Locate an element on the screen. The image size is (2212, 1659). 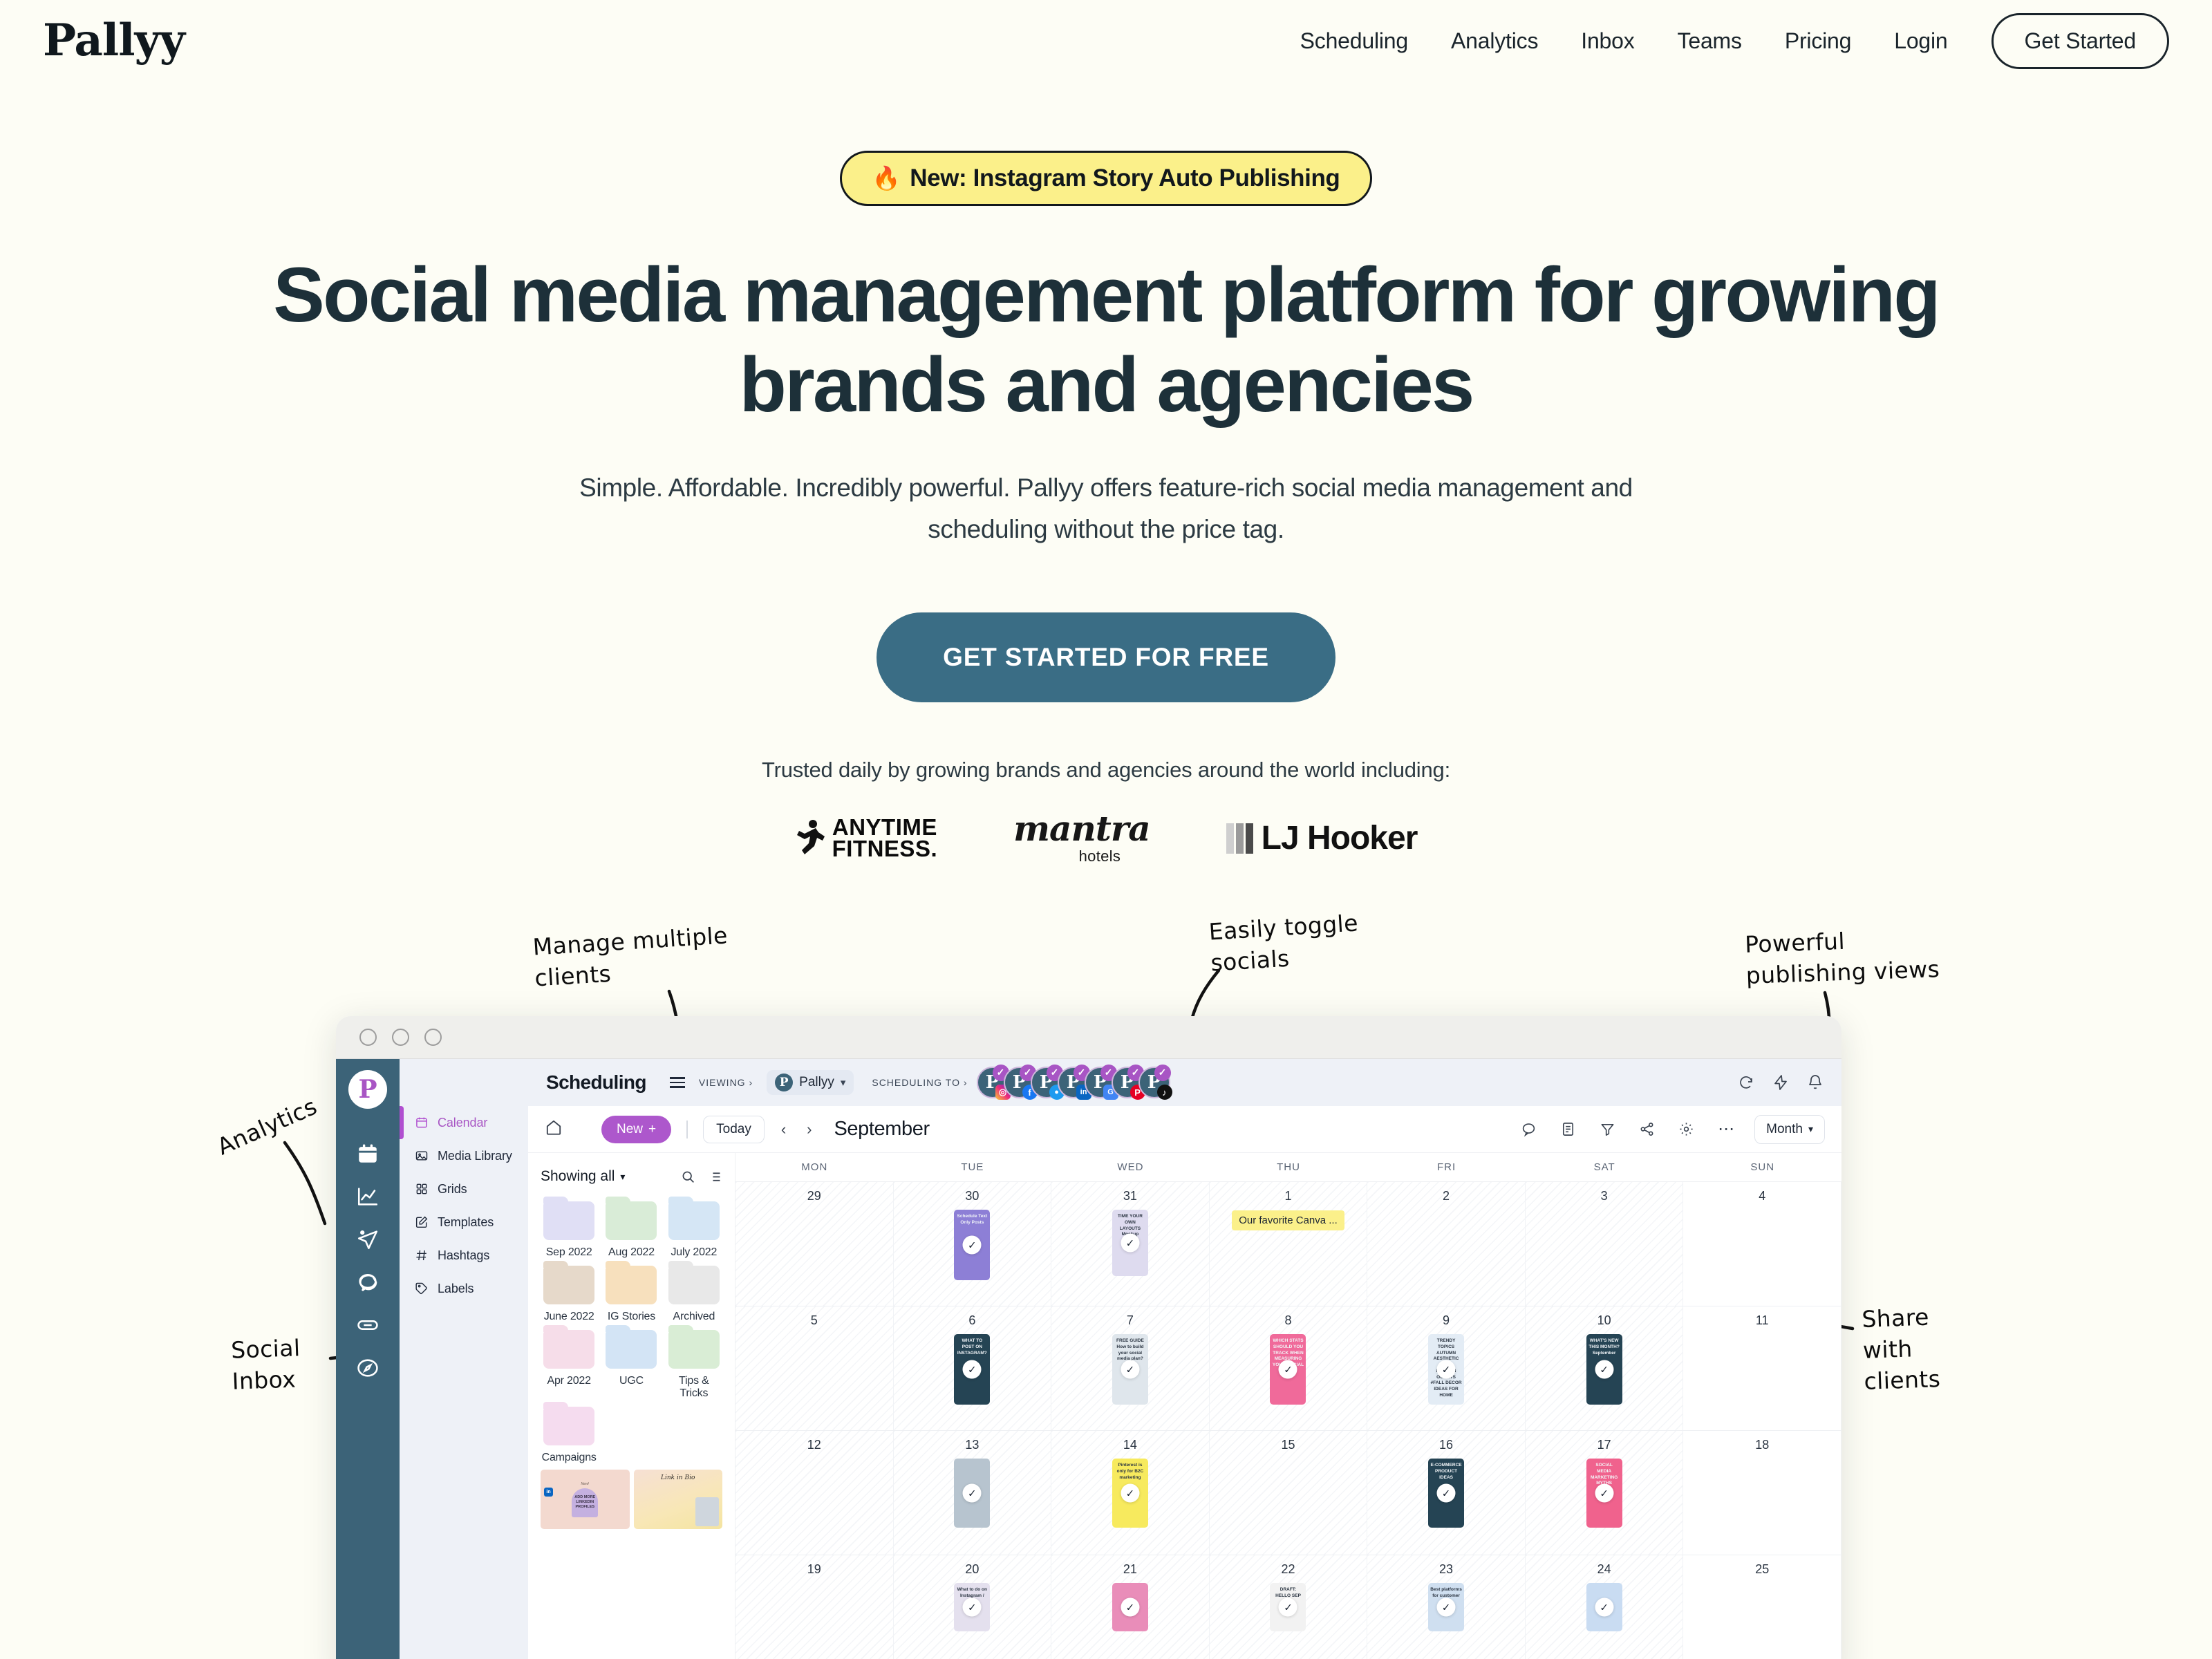
window-minimize-icon is located at coordinates (400, 1037).